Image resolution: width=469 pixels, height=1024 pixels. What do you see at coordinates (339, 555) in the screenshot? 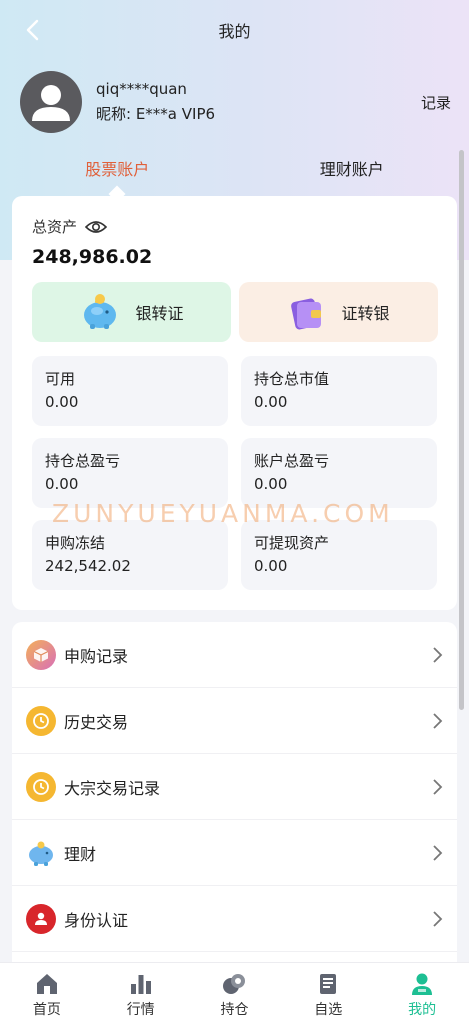
I see `stat-withdrawable: 可提现资产 0.00` at bounding box center [339, 555].